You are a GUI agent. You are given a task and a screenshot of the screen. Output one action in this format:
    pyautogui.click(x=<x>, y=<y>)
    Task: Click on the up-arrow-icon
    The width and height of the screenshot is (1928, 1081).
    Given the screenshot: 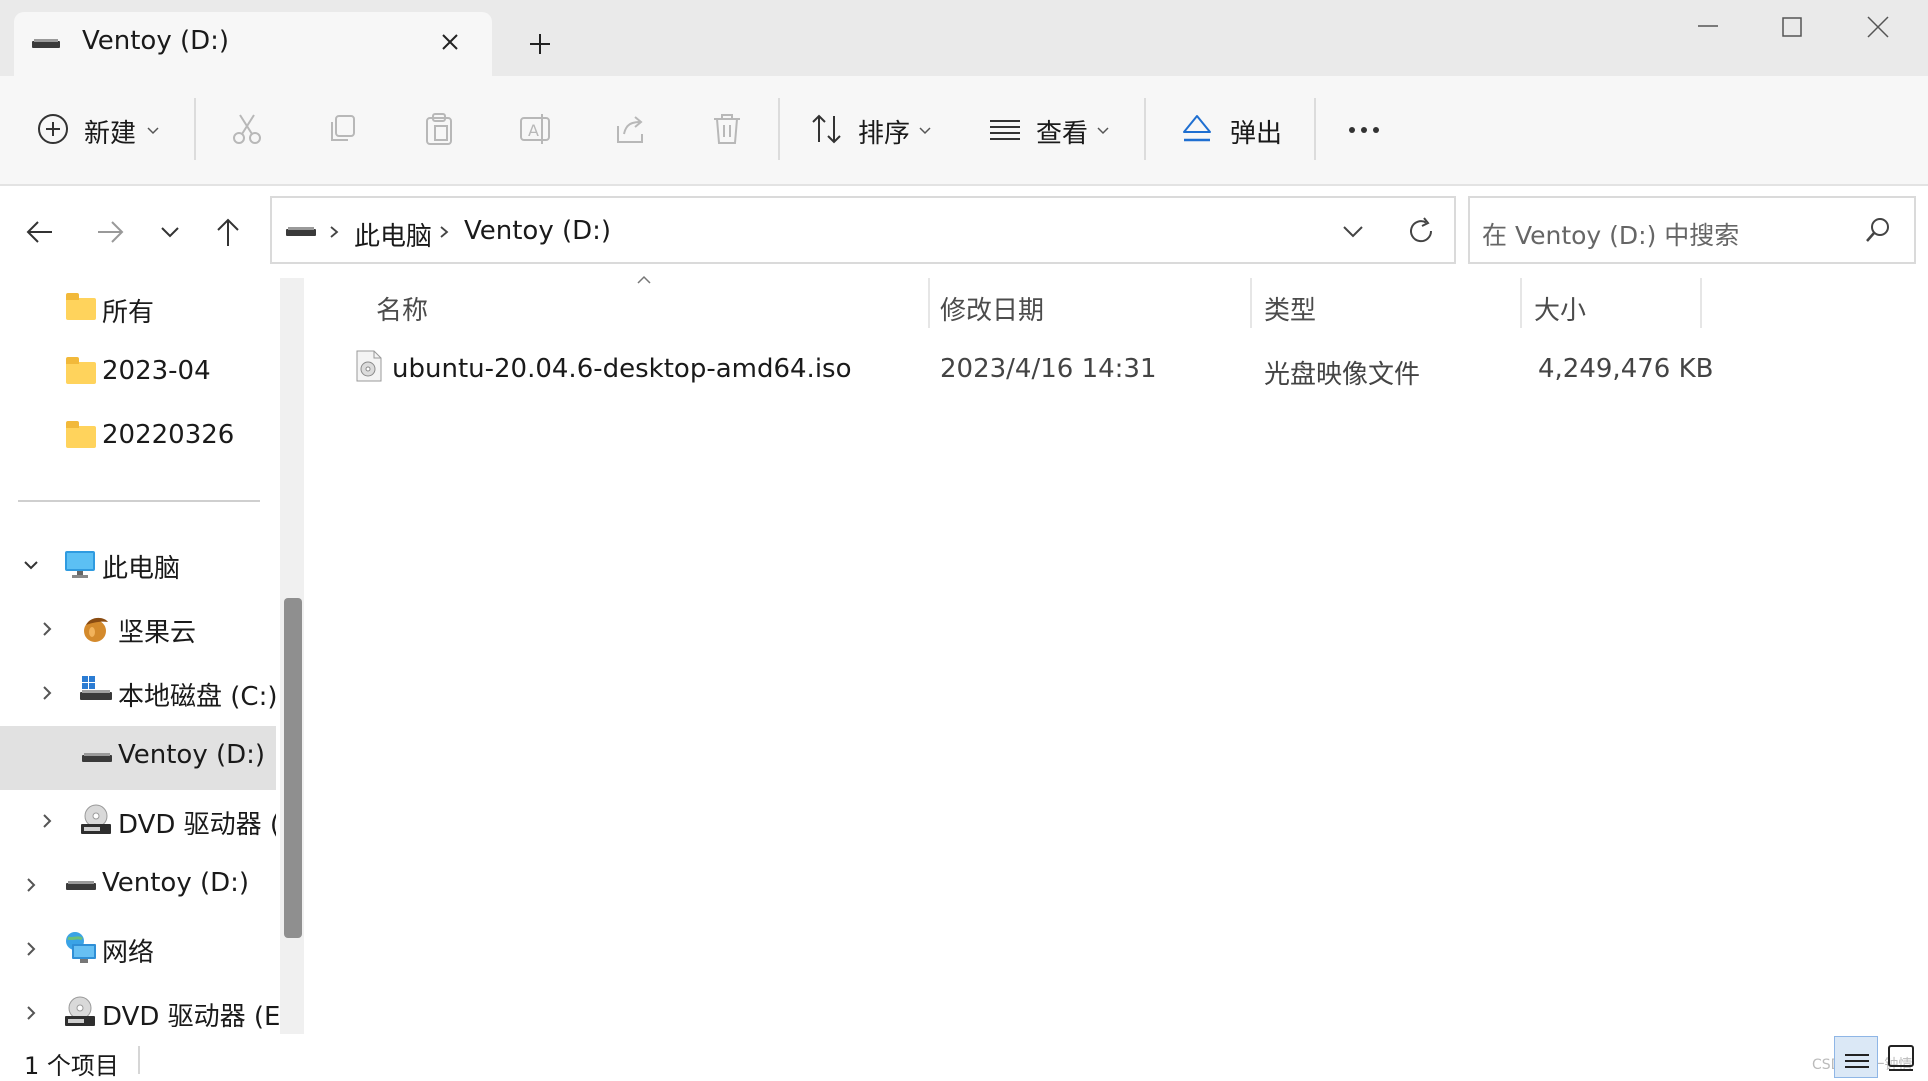 What is the action you would take?
    pyautogui.click(x=228, y=232)
    